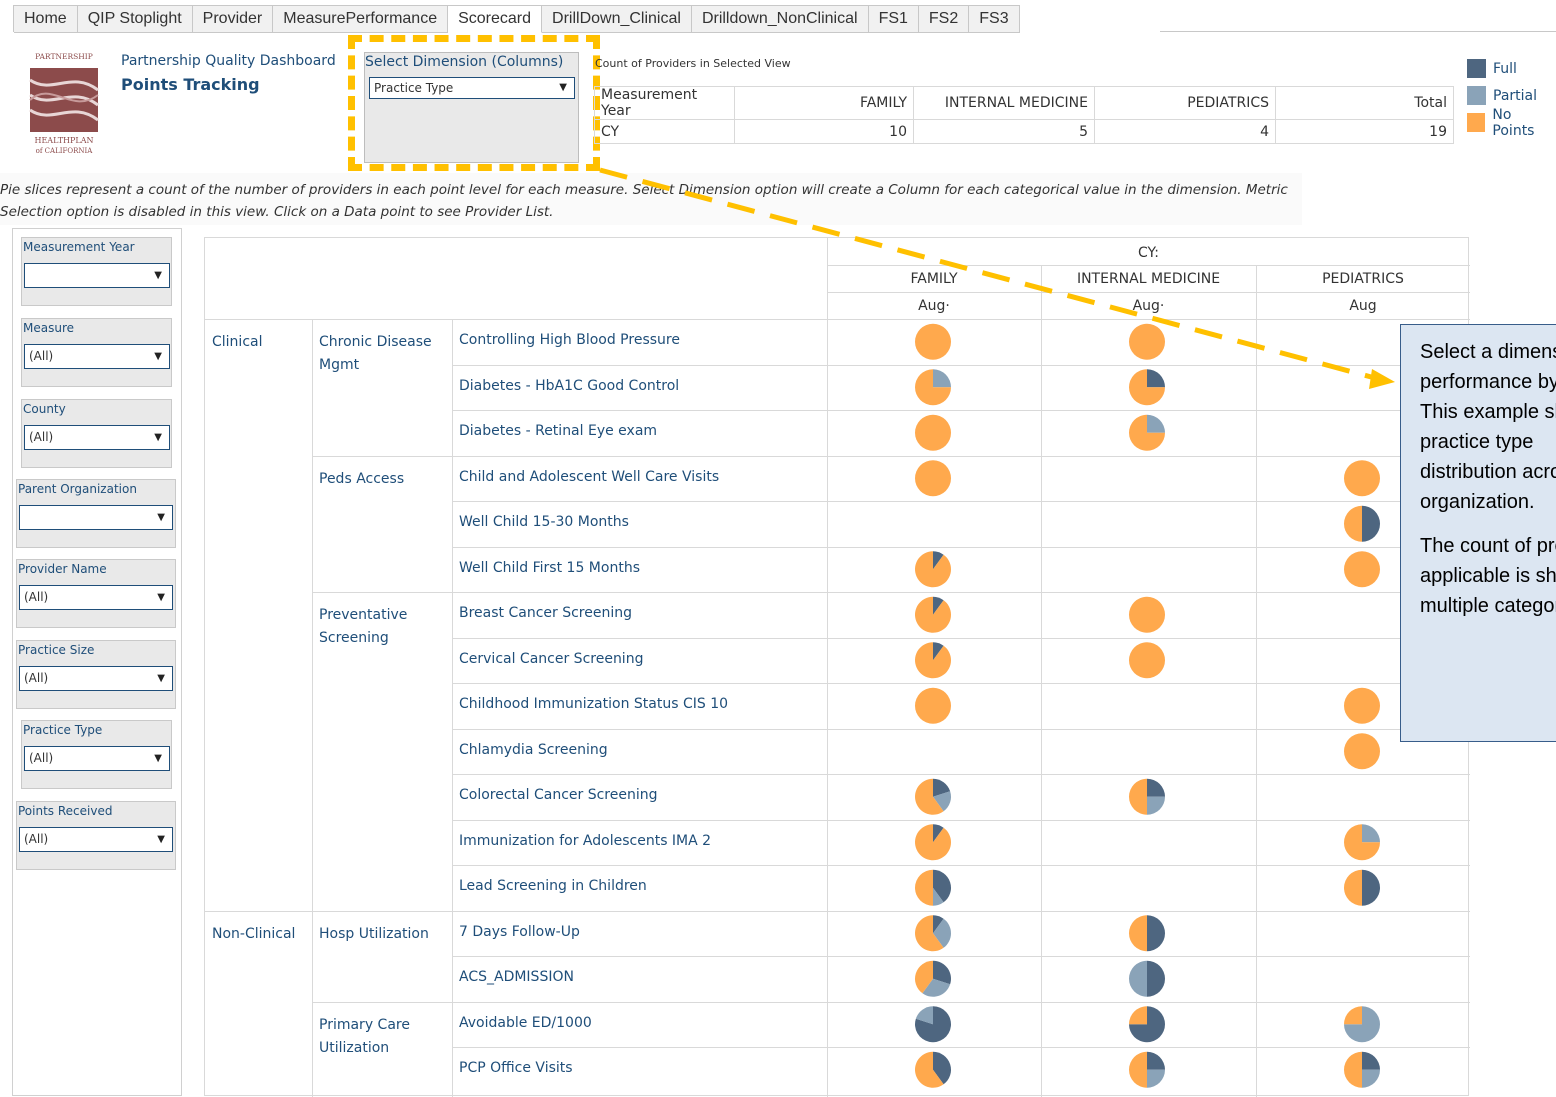 This screenshot has height=1097, width=1556. What do you see at coordinates (1511, 68) in the screenshot?
I see `legend-item: Full` at bounding box center [1511, 68].